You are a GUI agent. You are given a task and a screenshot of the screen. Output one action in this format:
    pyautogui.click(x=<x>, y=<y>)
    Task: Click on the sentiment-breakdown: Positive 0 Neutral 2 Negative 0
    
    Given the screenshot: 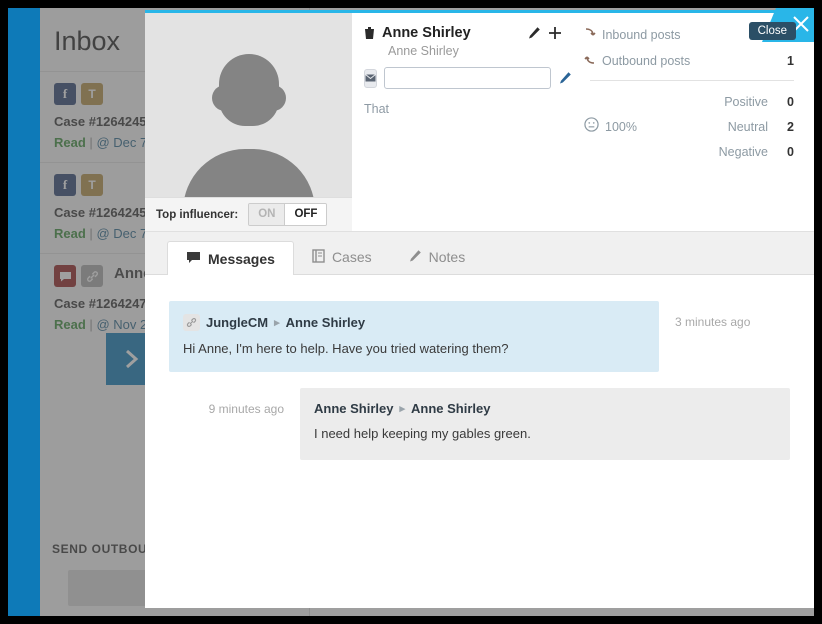 What is the action you would take?
    pyautogui.click(x=756, y=132)
    